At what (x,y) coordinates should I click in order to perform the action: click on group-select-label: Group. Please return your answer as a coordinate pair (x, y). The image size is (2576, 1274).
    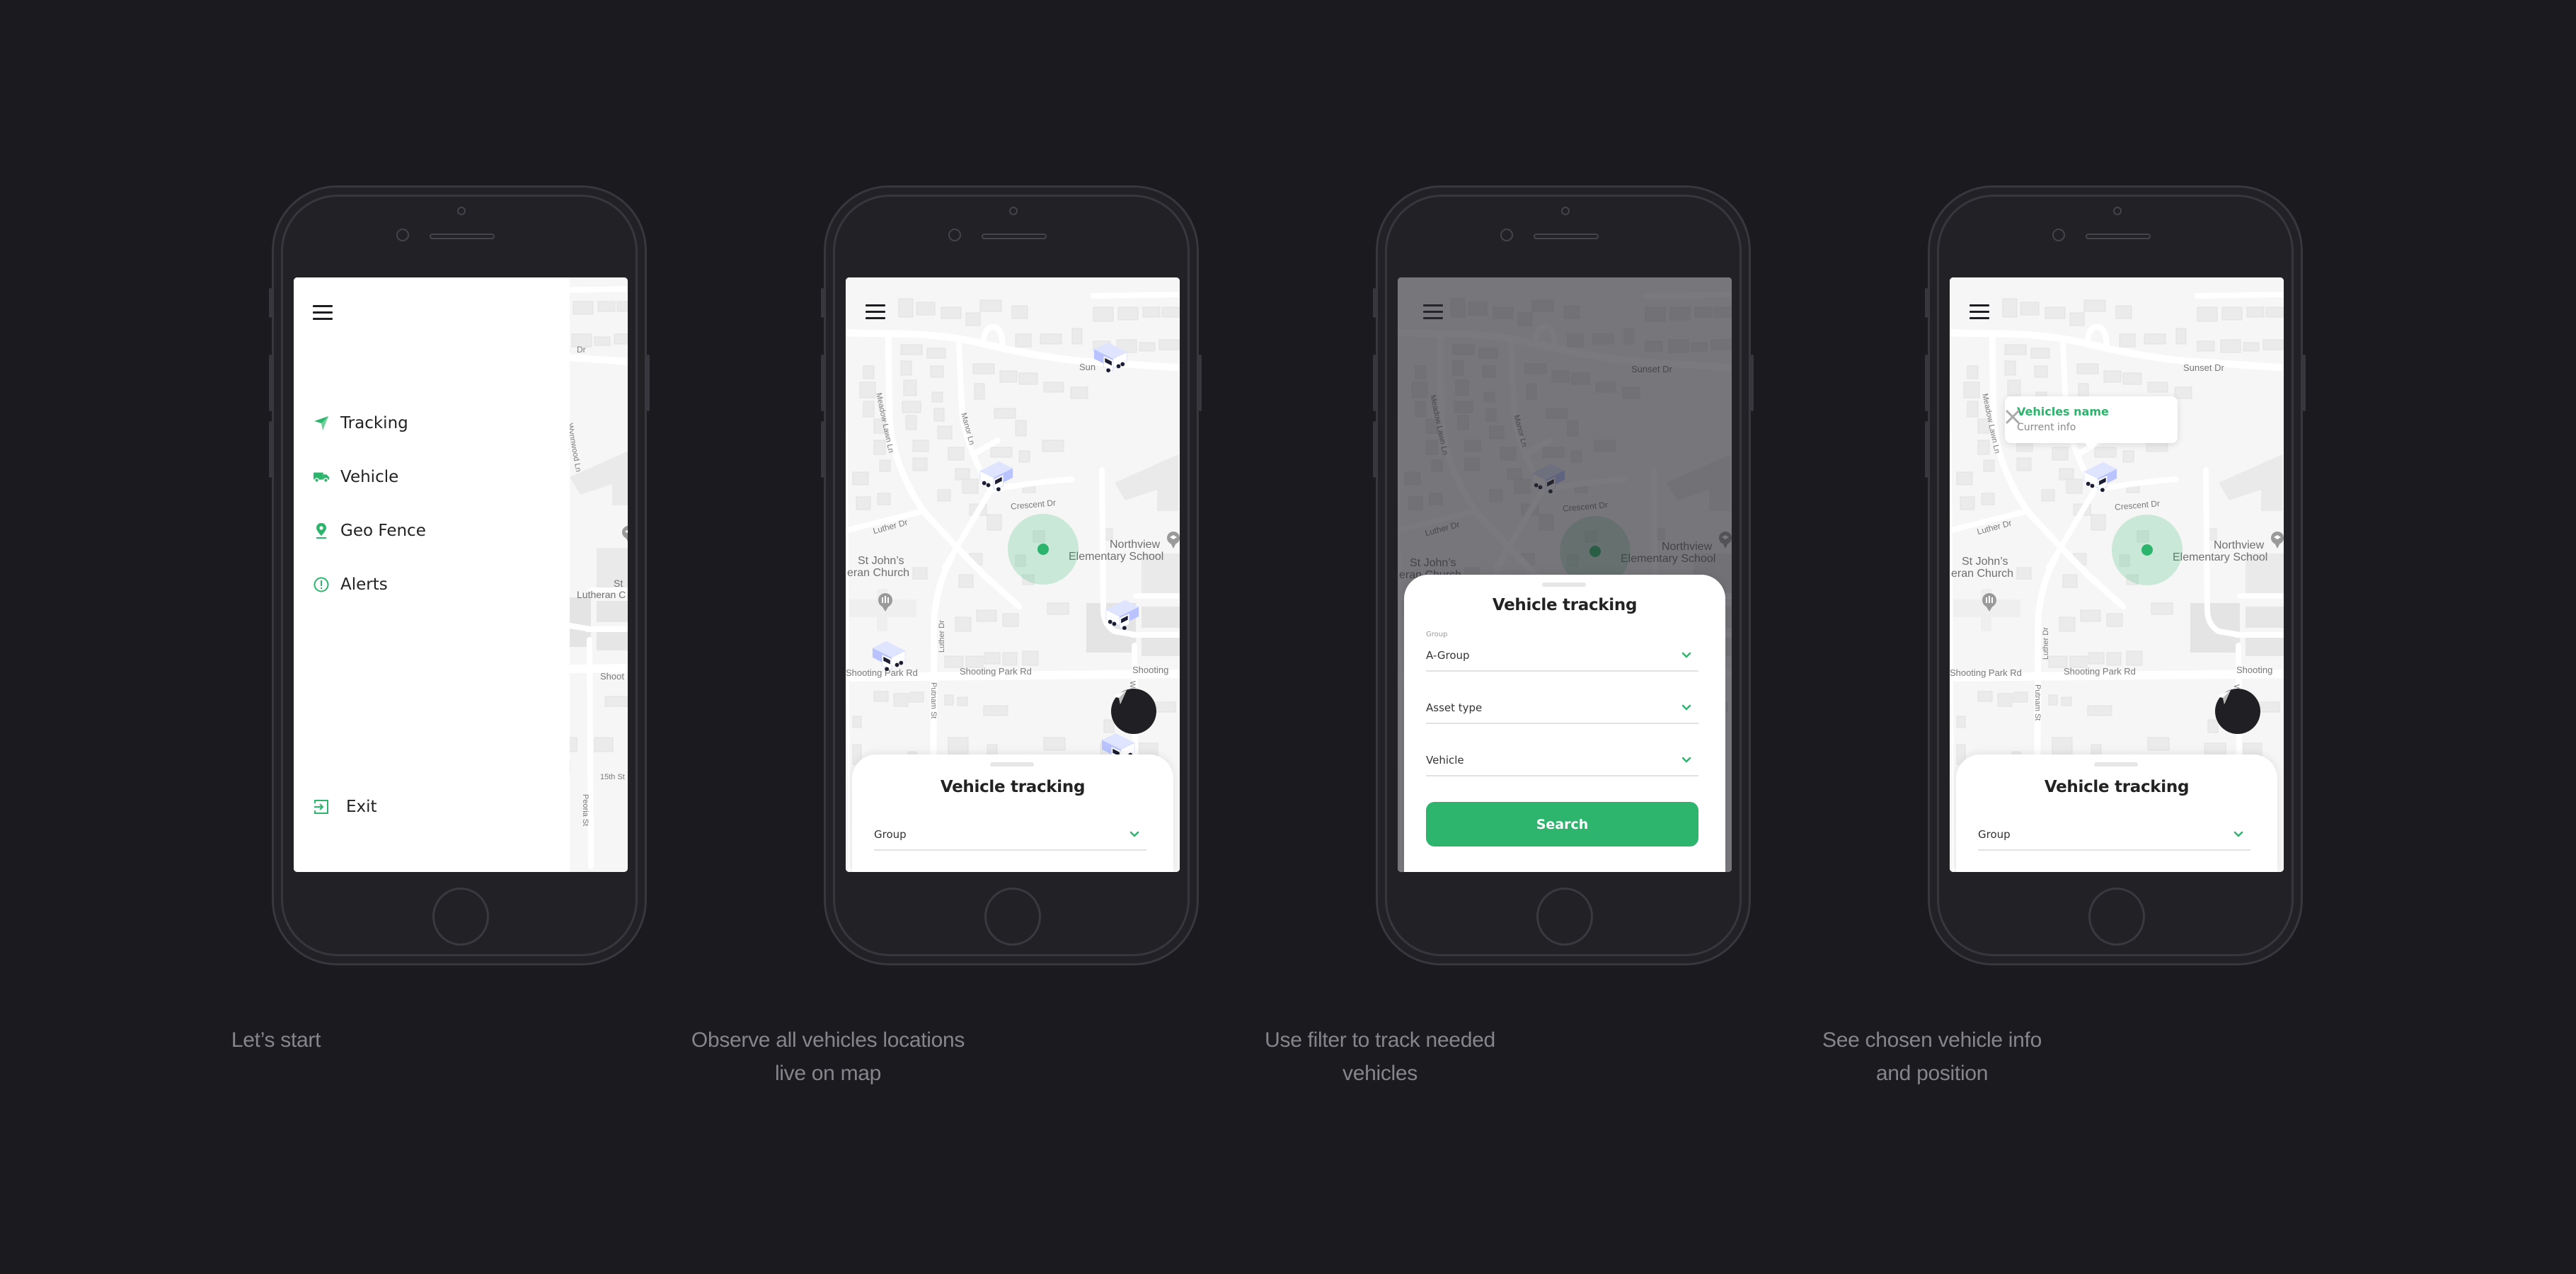
    Looking at the image, I should click on (1437, 634).